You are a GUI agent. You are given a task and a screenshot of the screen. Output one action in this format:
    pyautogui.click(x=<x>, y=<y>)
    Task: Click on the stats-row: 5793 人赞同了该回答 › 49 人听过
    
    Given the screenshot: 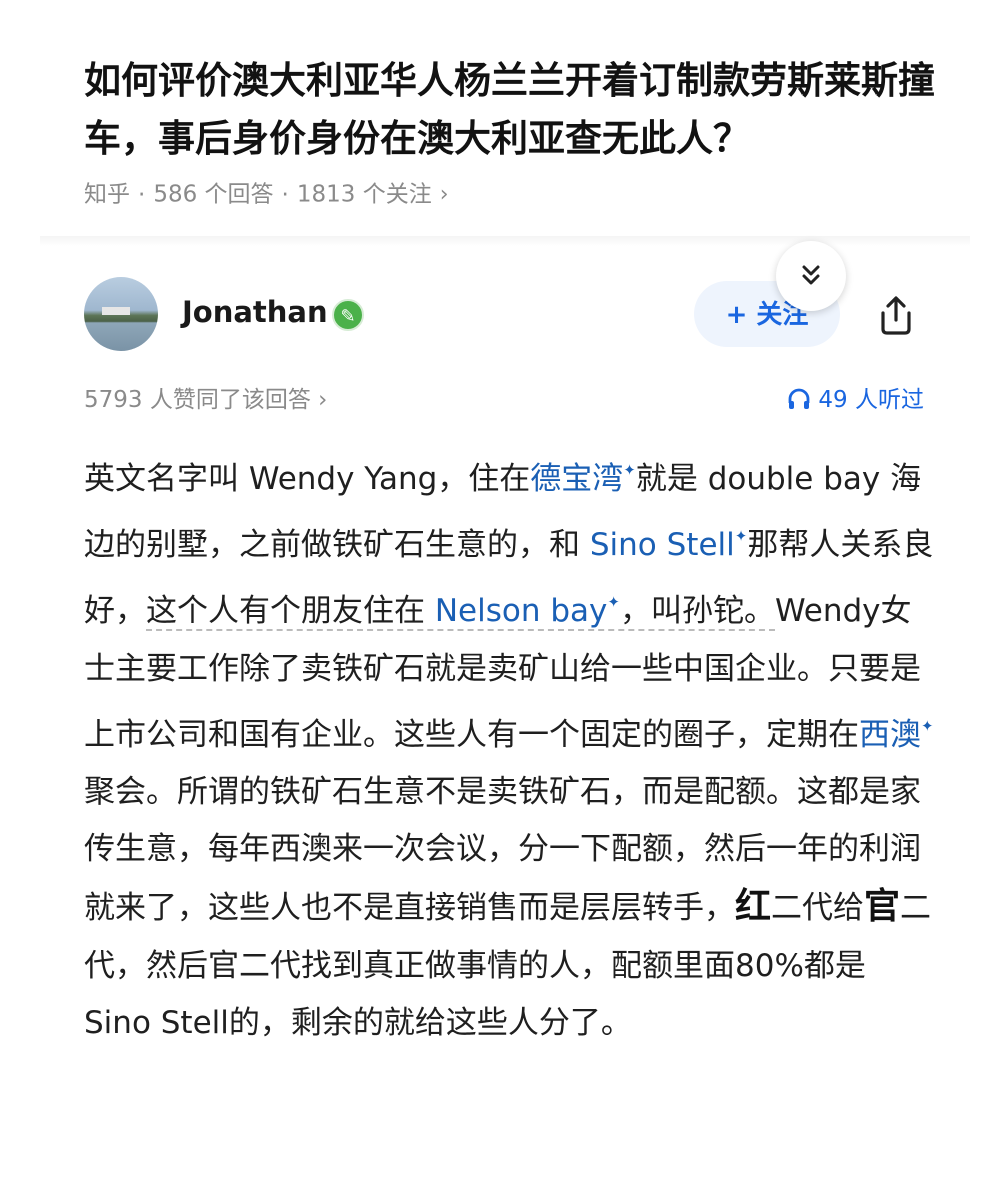 What is the action you would take?
    pyautogui.click(x=504, y=400)
    